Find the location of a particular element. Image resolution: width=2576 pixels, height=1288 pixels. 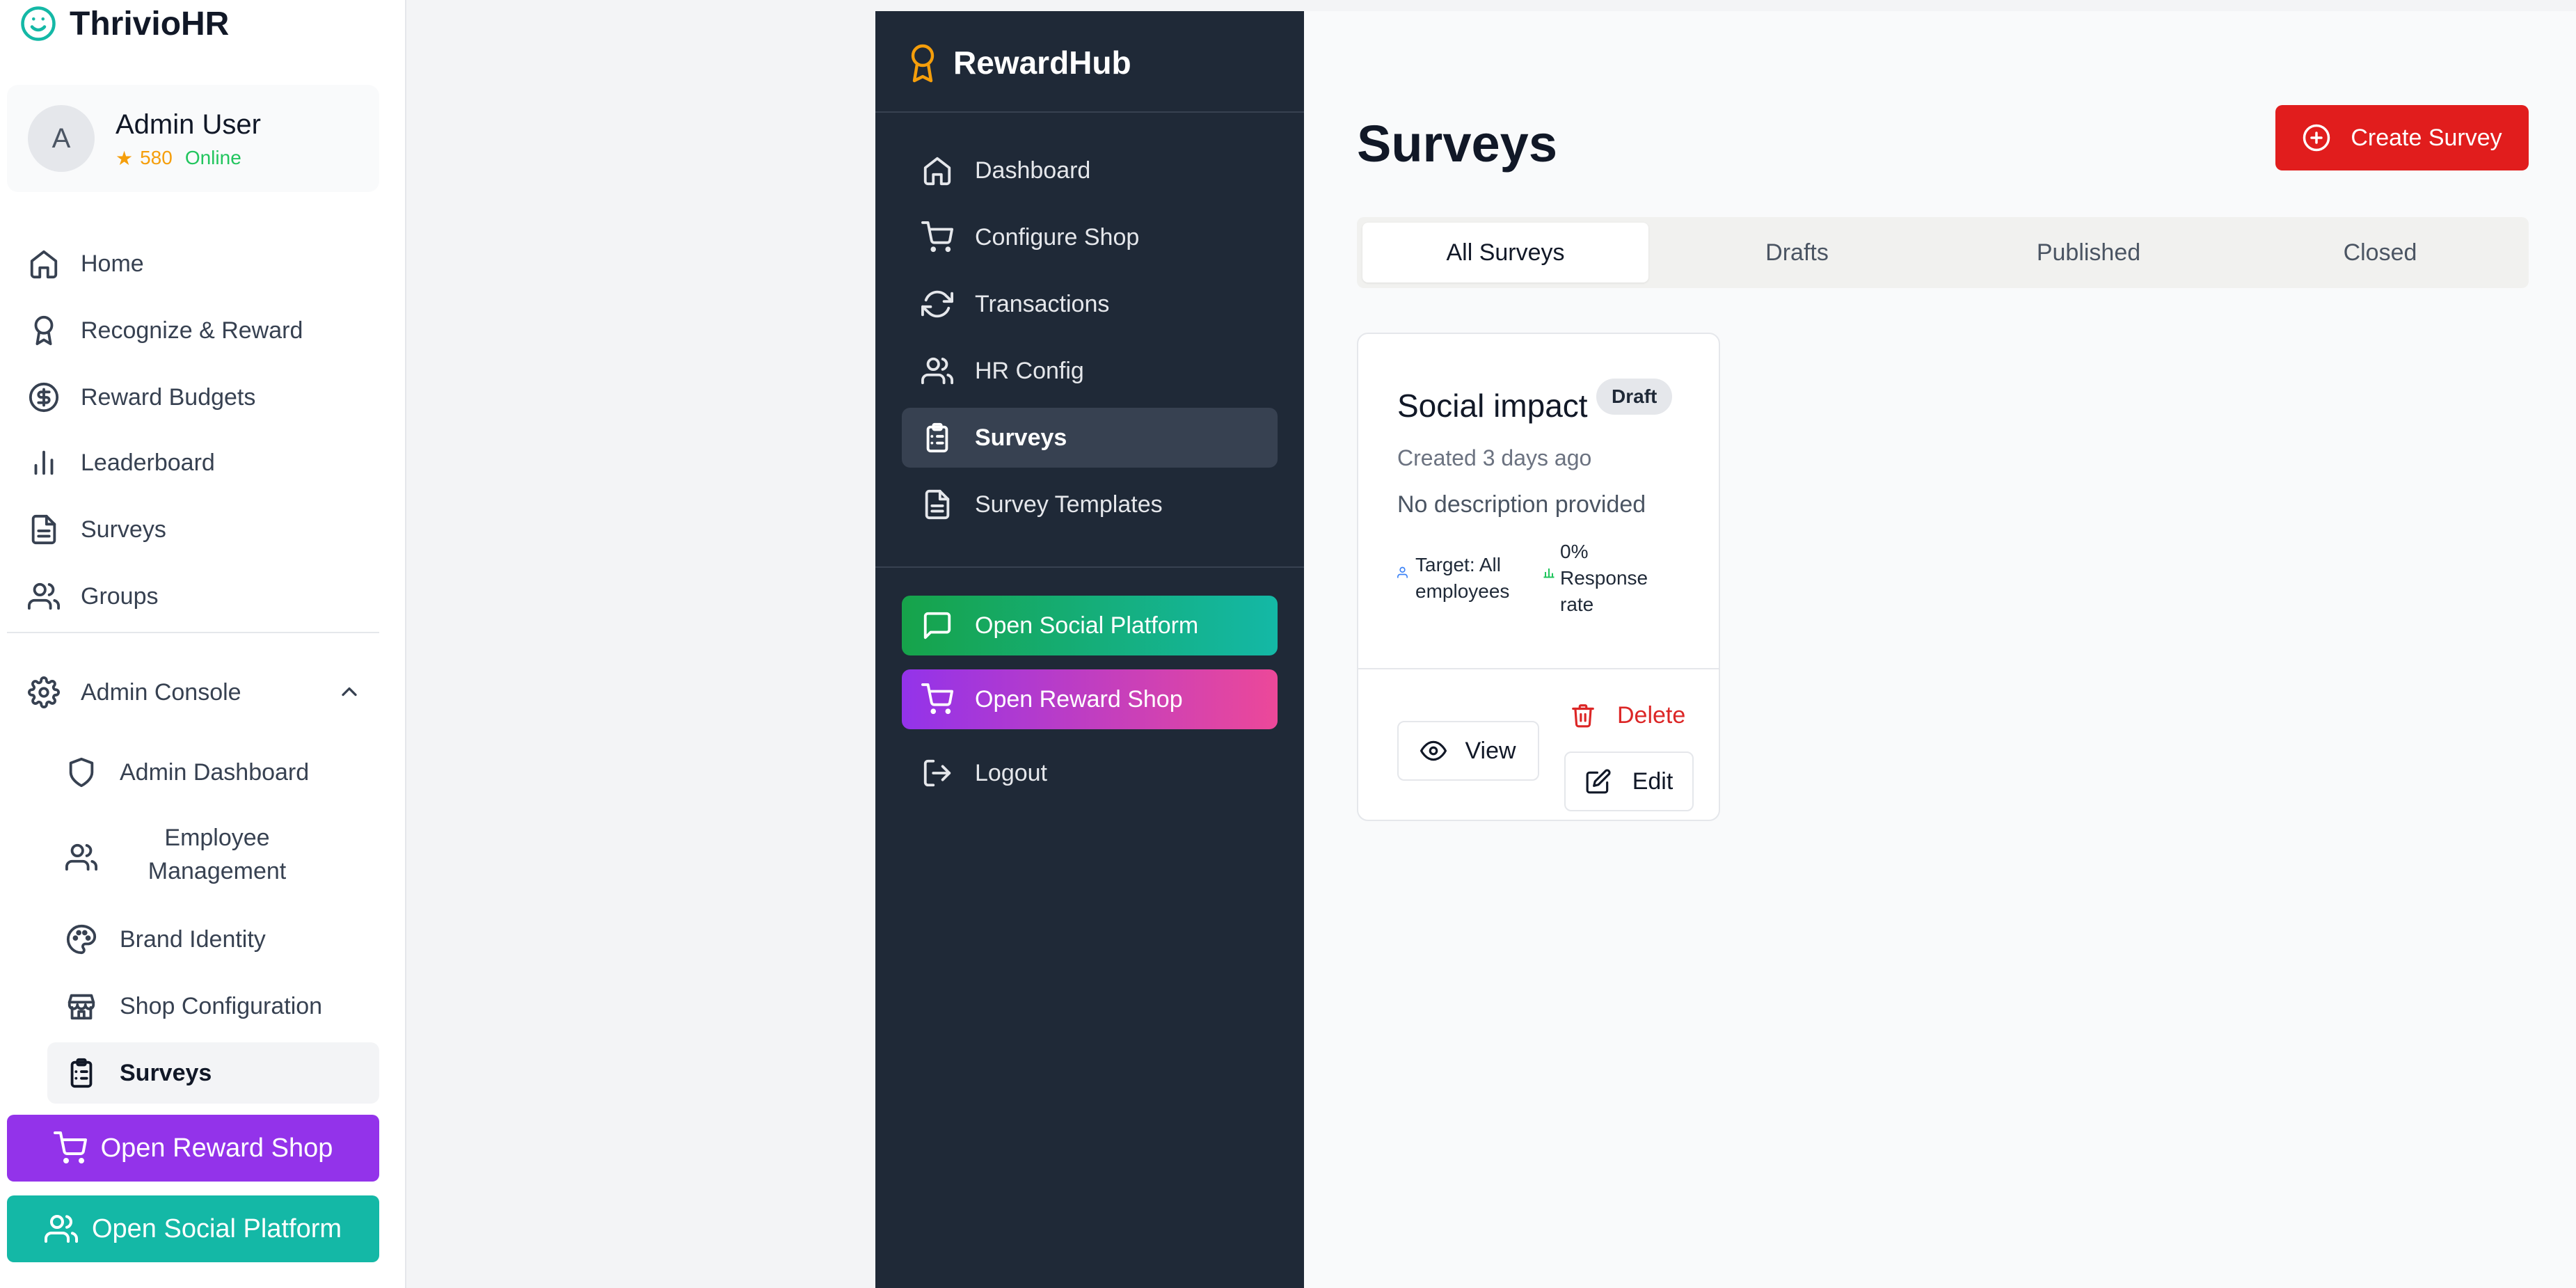

sidebar-item-label: Groups is located at coordinates (120, 596).